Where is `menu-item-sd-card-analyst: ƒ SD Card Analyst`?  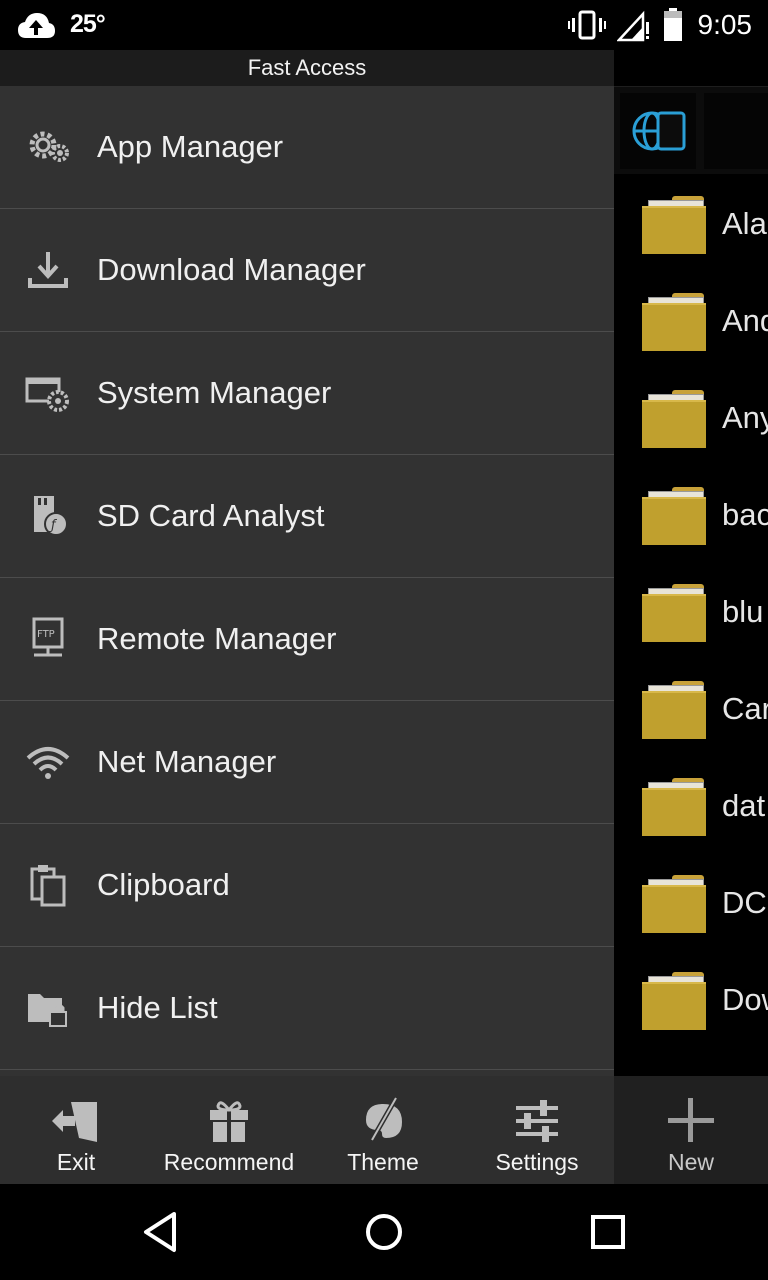
menu-item-sd-card-analyst: ƒ SD Card Analyst is located at coordinates (307, 516).